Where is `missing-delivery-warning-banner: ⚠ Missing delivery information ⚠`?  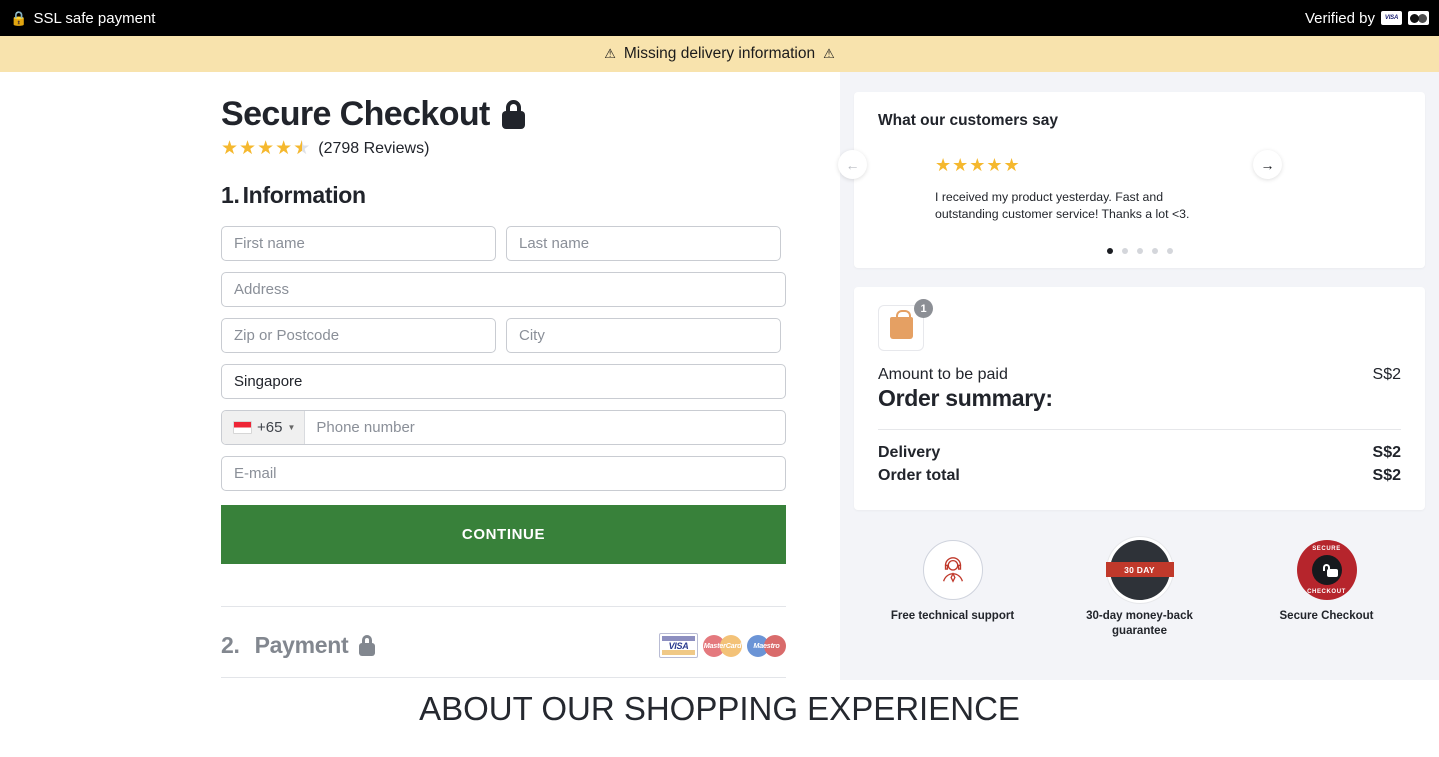 missing-delivery-warning-banner: ⚠ Missing delivery information ⚠ is located at coordinates (719, 54).